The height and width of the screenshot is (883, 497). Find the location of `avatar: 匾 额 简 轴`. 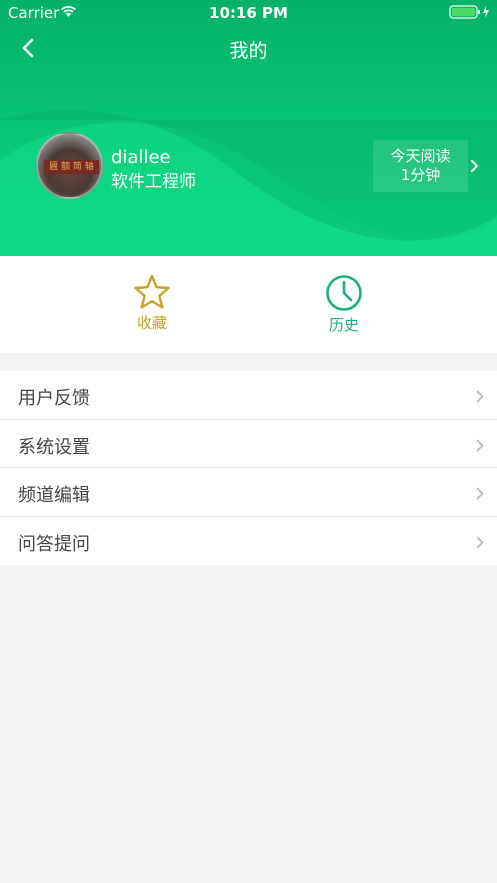

avatar: 匾 额 简 轴 is located at coordinates (69, 165).